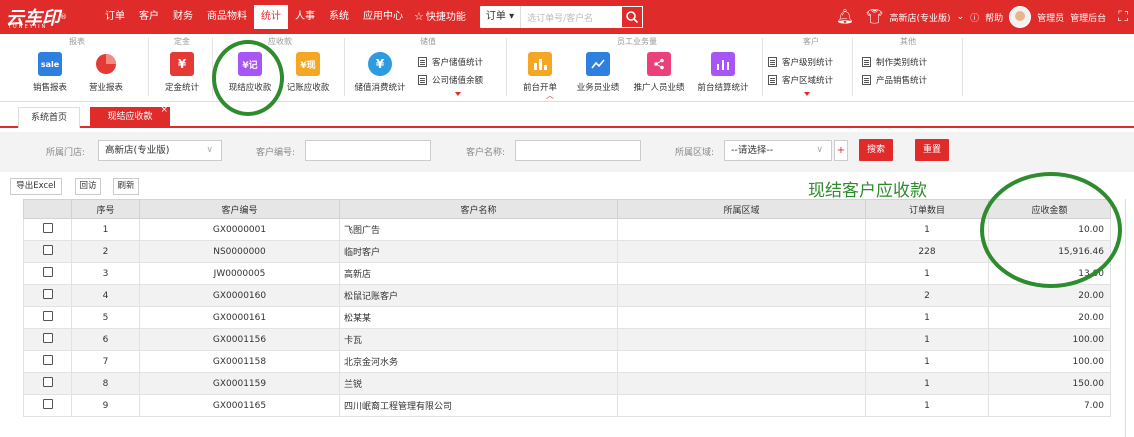 The image size is (1134, 437). What do you see at coordinates (50, 72) in the screenshot?
I see `sales-report-button: sale 销售报表` at bounding box center [50, 72].